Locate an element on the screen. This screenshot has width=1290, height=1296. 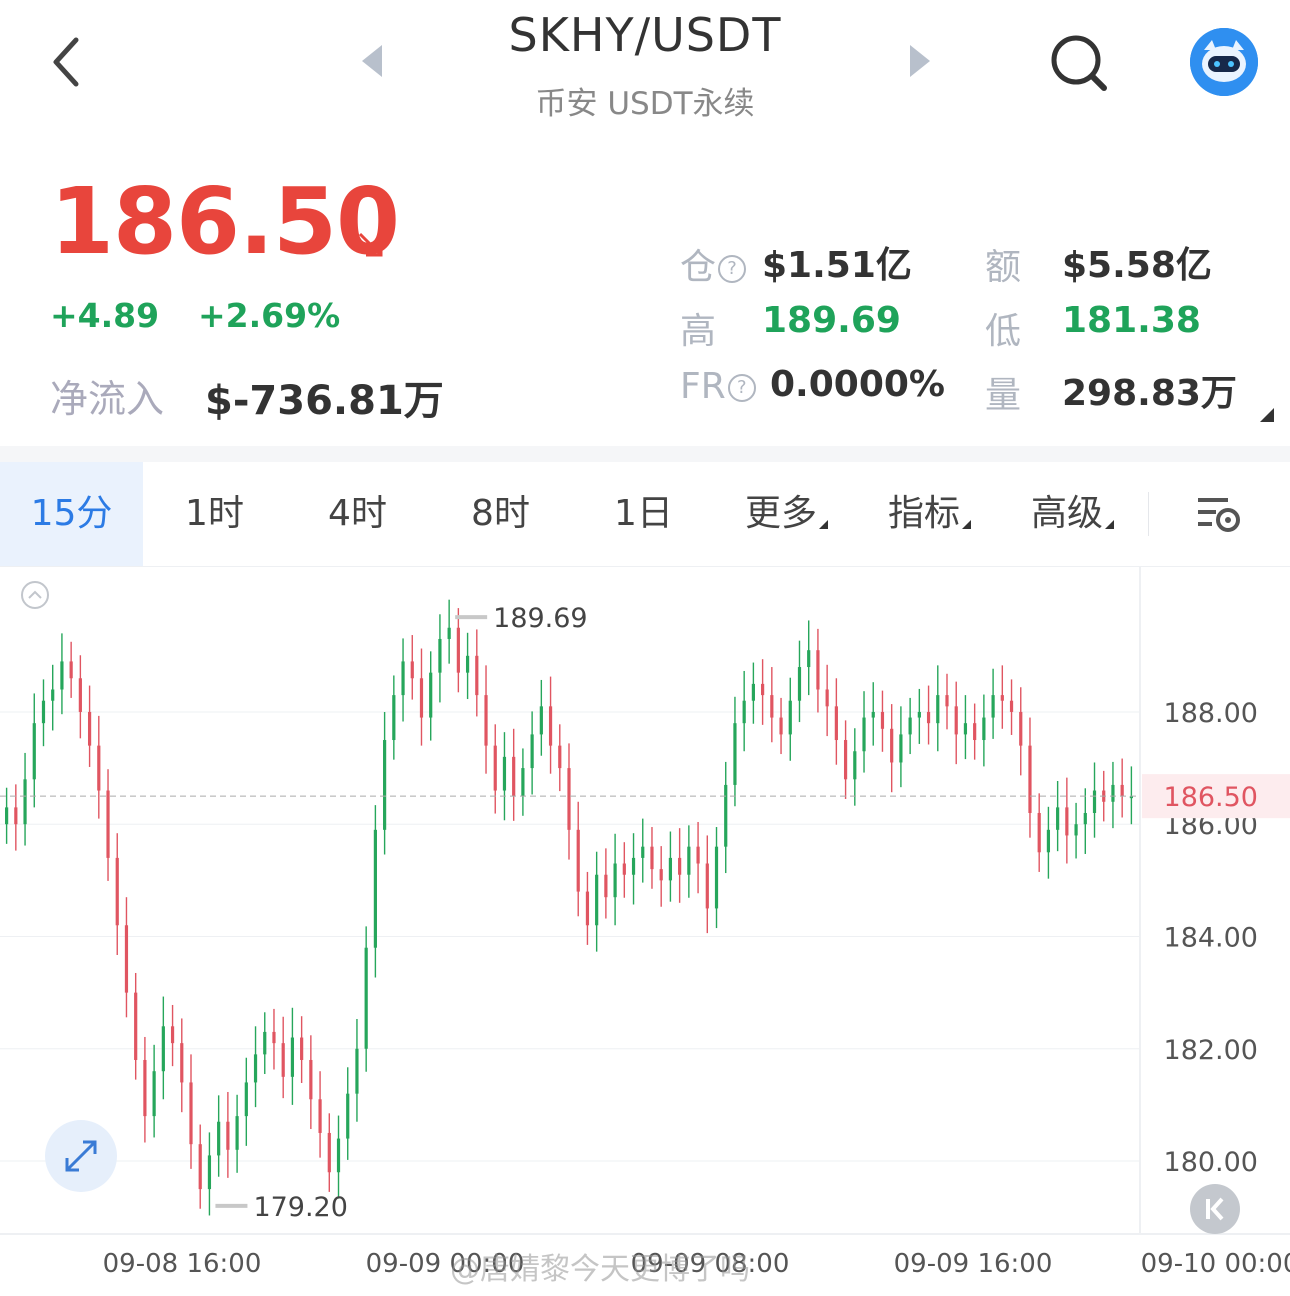
fullscreen-icon is located at coordinates (81, 1156).